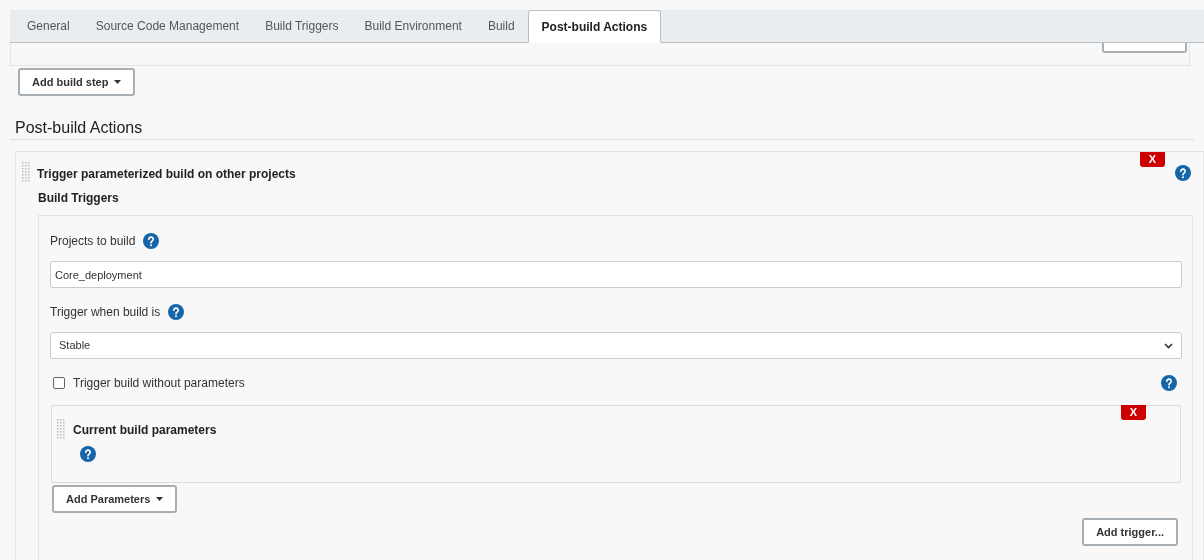  Describe the element at coordinates (616, 345) in the screenshot. I see `trigger-select: Stable` at that location.